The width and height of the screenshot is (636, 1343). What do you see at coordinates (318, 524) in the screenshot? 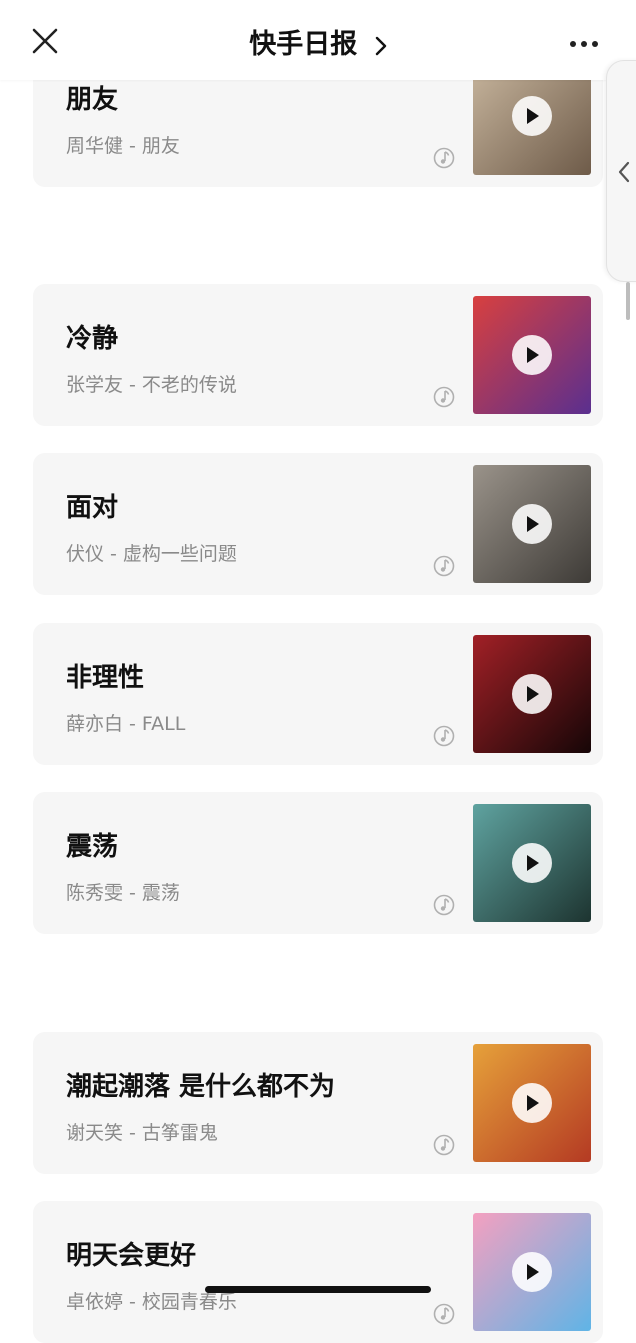
I see `song-card: 面对 伏仪 - 虚构一些问题` at bounding box center [318, 524].